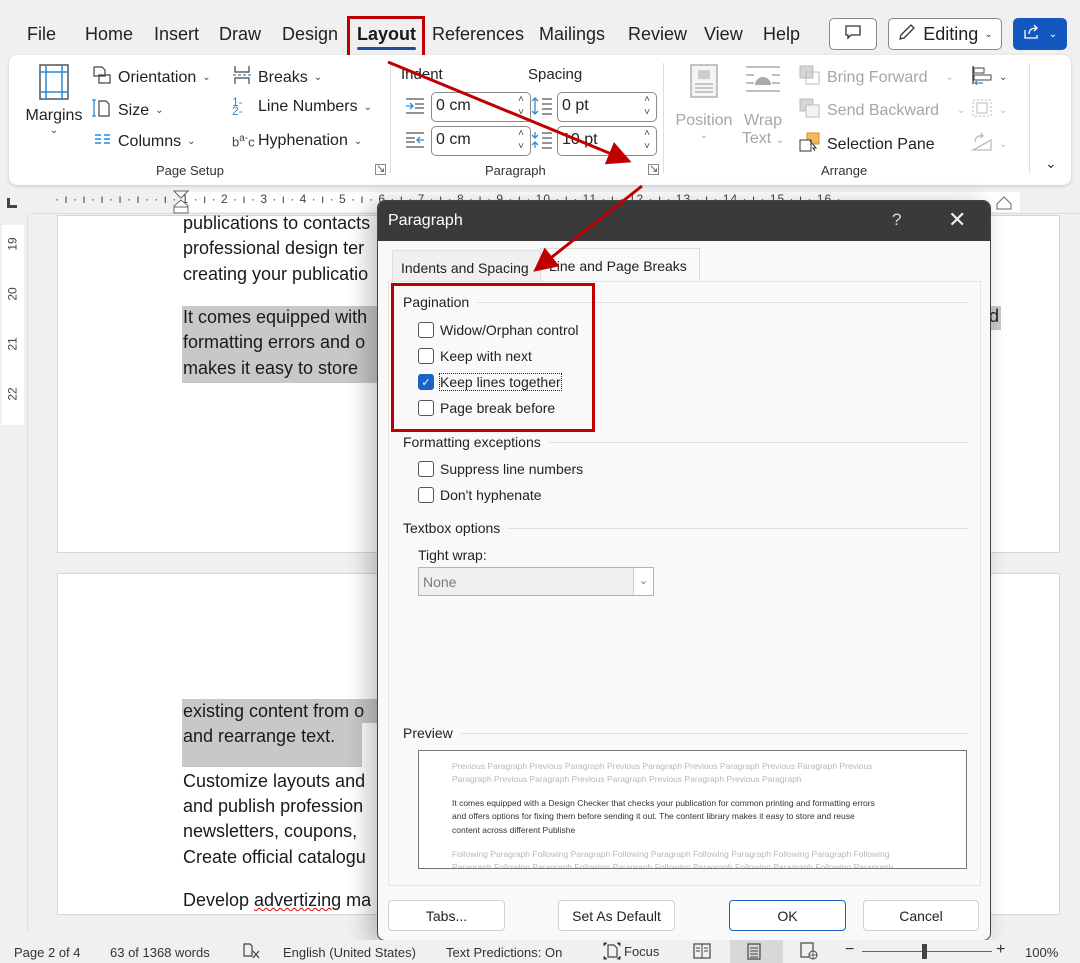  Describe the element at coordinates (302, 106) in the screenshot. I see `line-numbers-button: 1- 2- Line Numbers ⌄` at that location.